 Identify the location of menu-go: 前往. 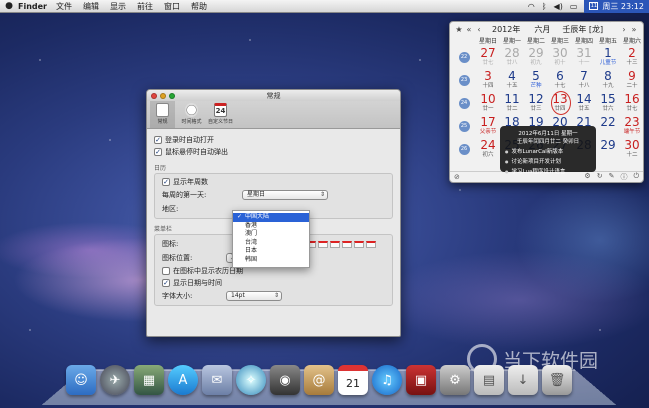
(145, 6).